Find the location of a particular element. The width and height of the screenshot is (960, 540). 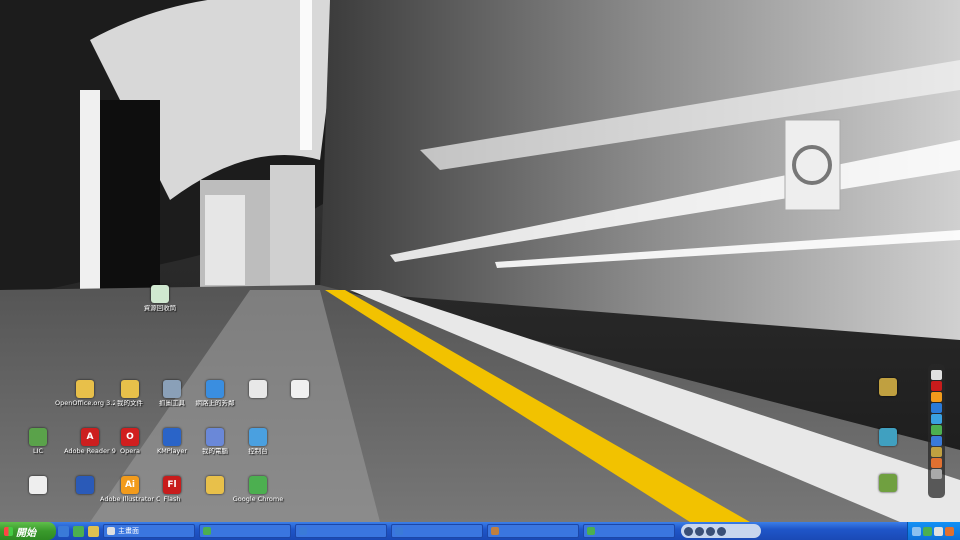

kmplayer-icon is located at coordinates (172, 437).